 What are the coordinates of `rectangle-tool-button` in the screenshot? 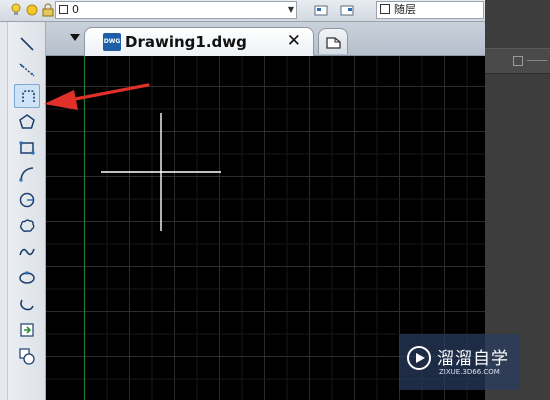 It's located at (27, 148).